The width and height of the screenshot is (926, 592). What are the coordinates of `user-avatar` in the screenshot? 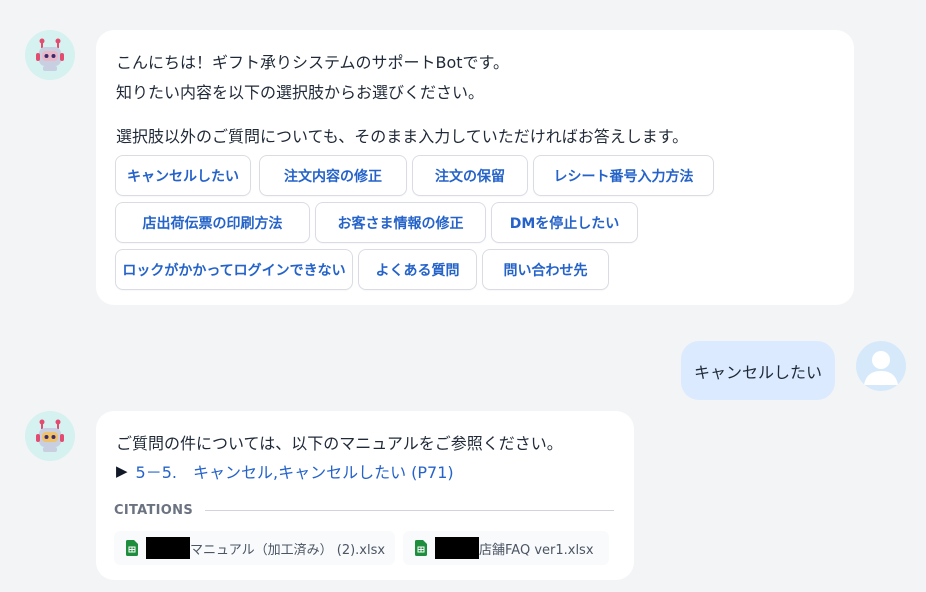 It's located at (881, 366).